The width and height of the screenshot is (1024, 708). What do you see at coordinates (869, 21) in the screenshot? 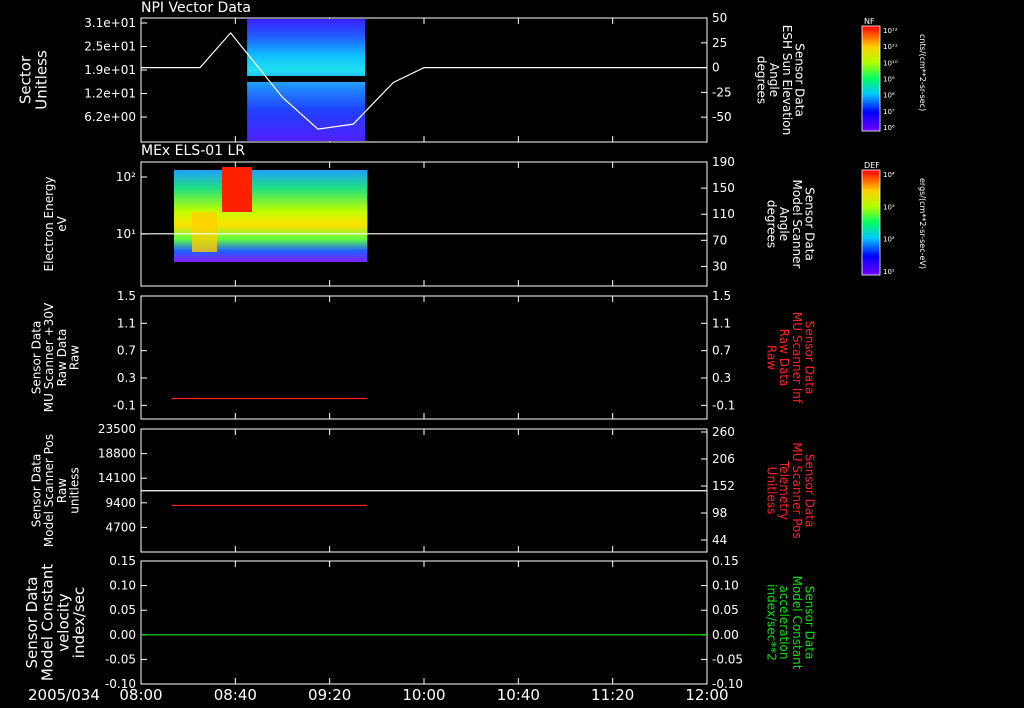
I see `npi-colorbar-label: NF` at bounding box center [869, 21].